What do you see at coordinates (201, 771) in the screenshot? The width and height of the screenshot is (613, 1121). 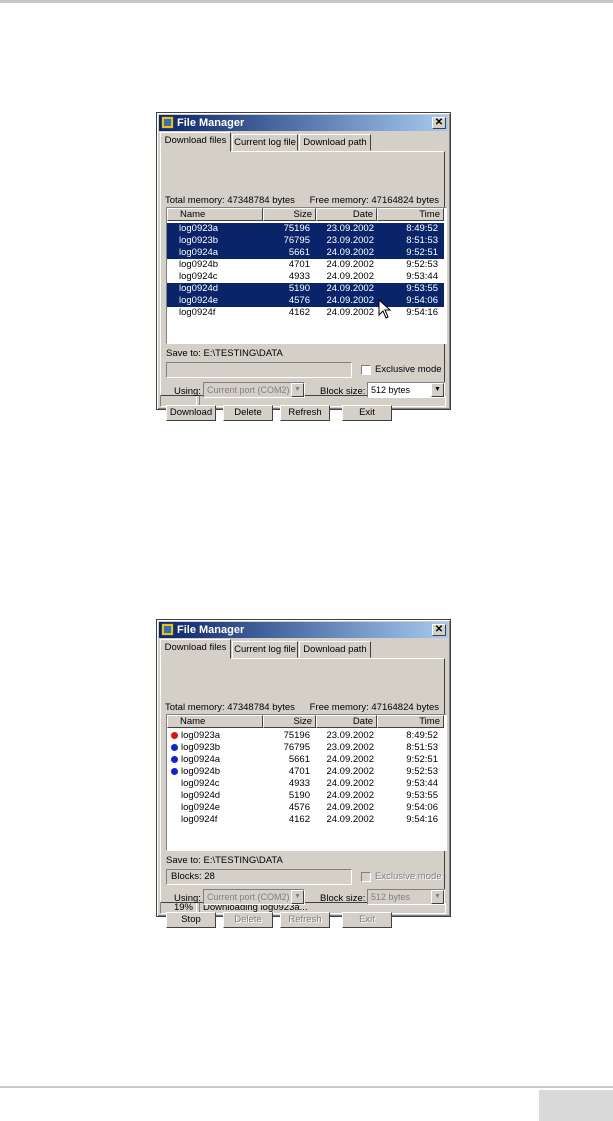 I see `row-name: log0924b` at bounding box center [201, 771].